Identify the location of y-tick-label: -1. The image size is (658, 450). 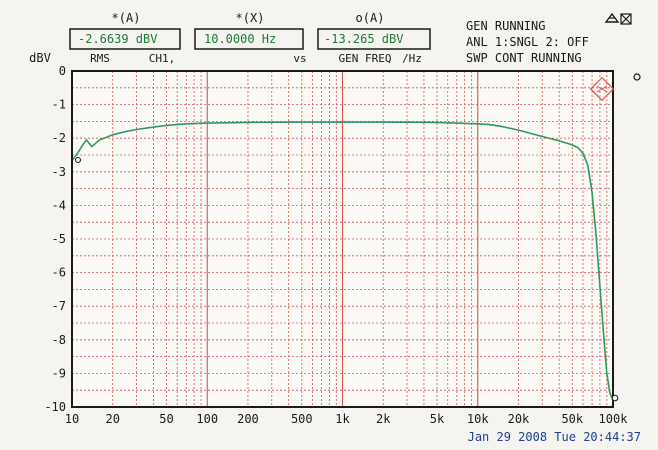
(59, 105).